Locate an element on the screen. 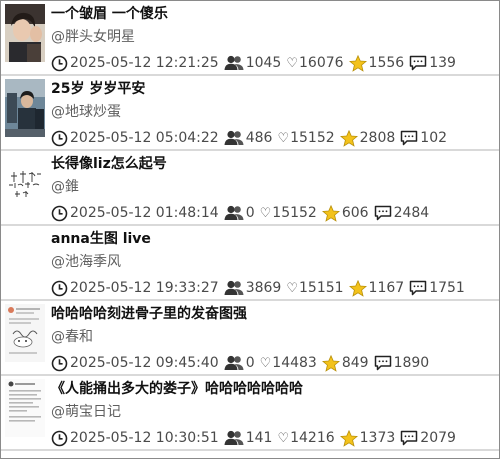 This screenshot has width=500, height=459. post-comments: 102 is located at coordinates (434, 138).